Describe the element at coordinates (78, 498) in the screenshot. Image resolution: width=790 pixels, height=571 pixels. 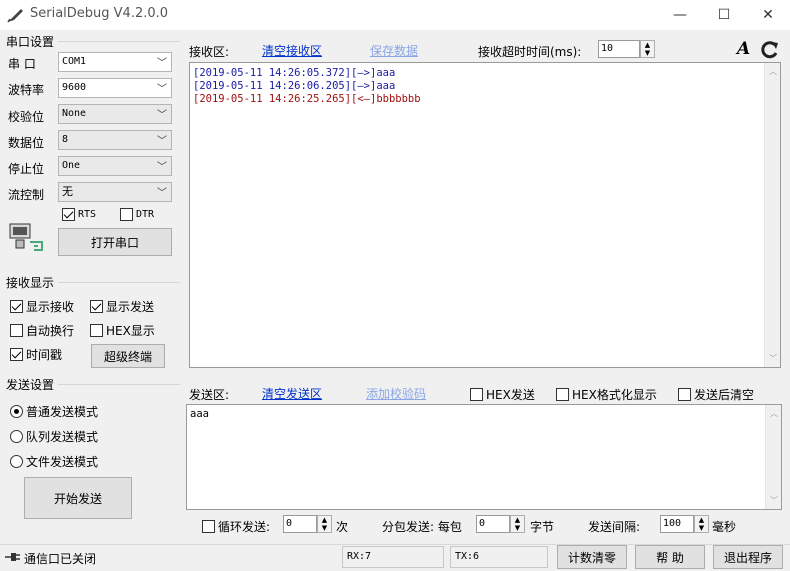
I see `start-send-button: 开始发送` at that location.